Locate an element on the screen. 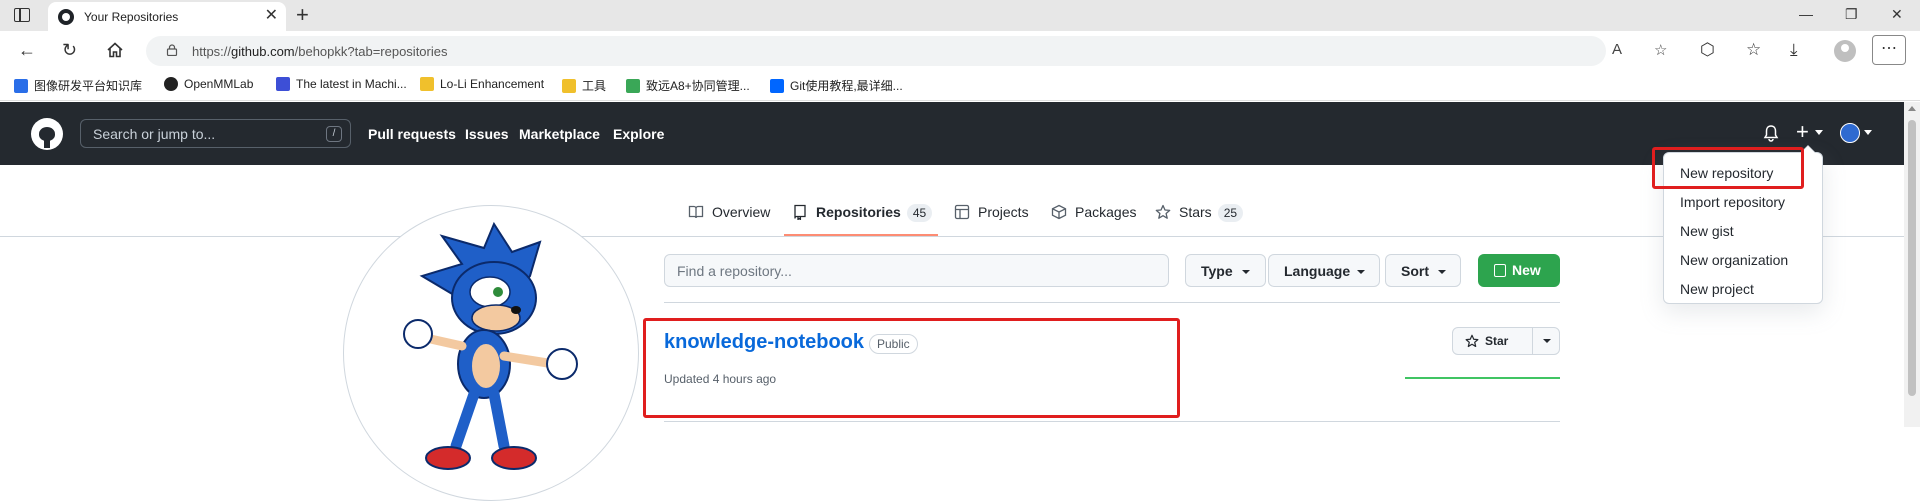 The width and height of the screenshot is (1920, 501). nav-pull-requests: Pull requests is located at coordinates (412, 134).